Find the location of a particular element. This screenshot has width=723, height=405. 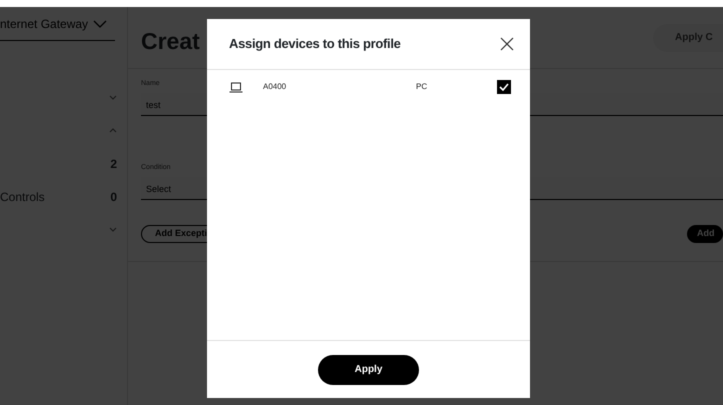

sidebar-item-label: Controls is located at coordinates (22, 197).